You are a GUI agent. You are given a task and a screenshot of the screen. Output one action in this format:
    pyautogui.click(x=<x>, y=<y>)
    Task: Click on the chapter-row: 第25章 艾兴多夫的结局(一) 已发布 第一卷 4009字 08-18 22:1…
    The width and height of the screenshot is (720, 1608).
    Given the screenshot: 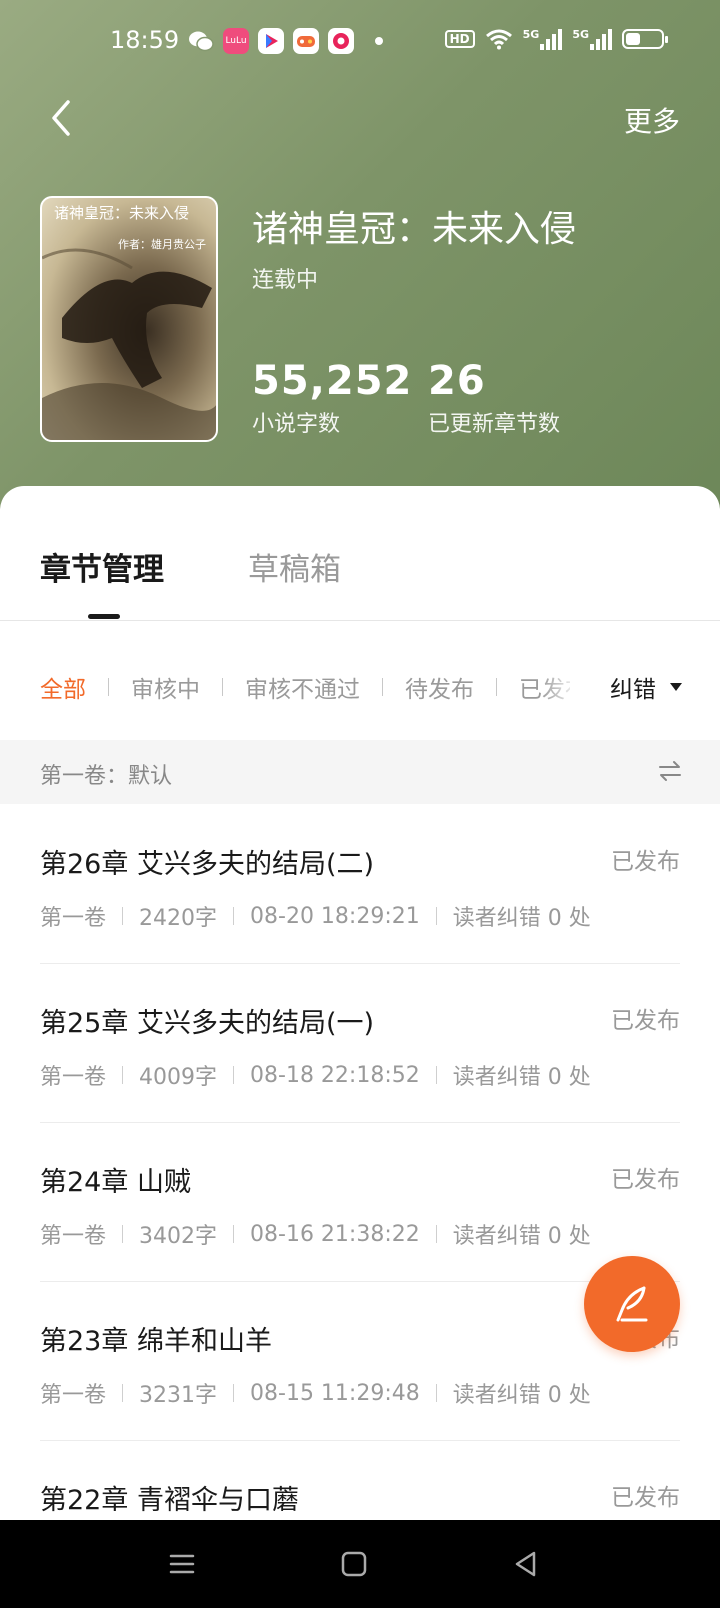 What is the action you would take?
    pyautogui.click(x=360, y=1043)
    